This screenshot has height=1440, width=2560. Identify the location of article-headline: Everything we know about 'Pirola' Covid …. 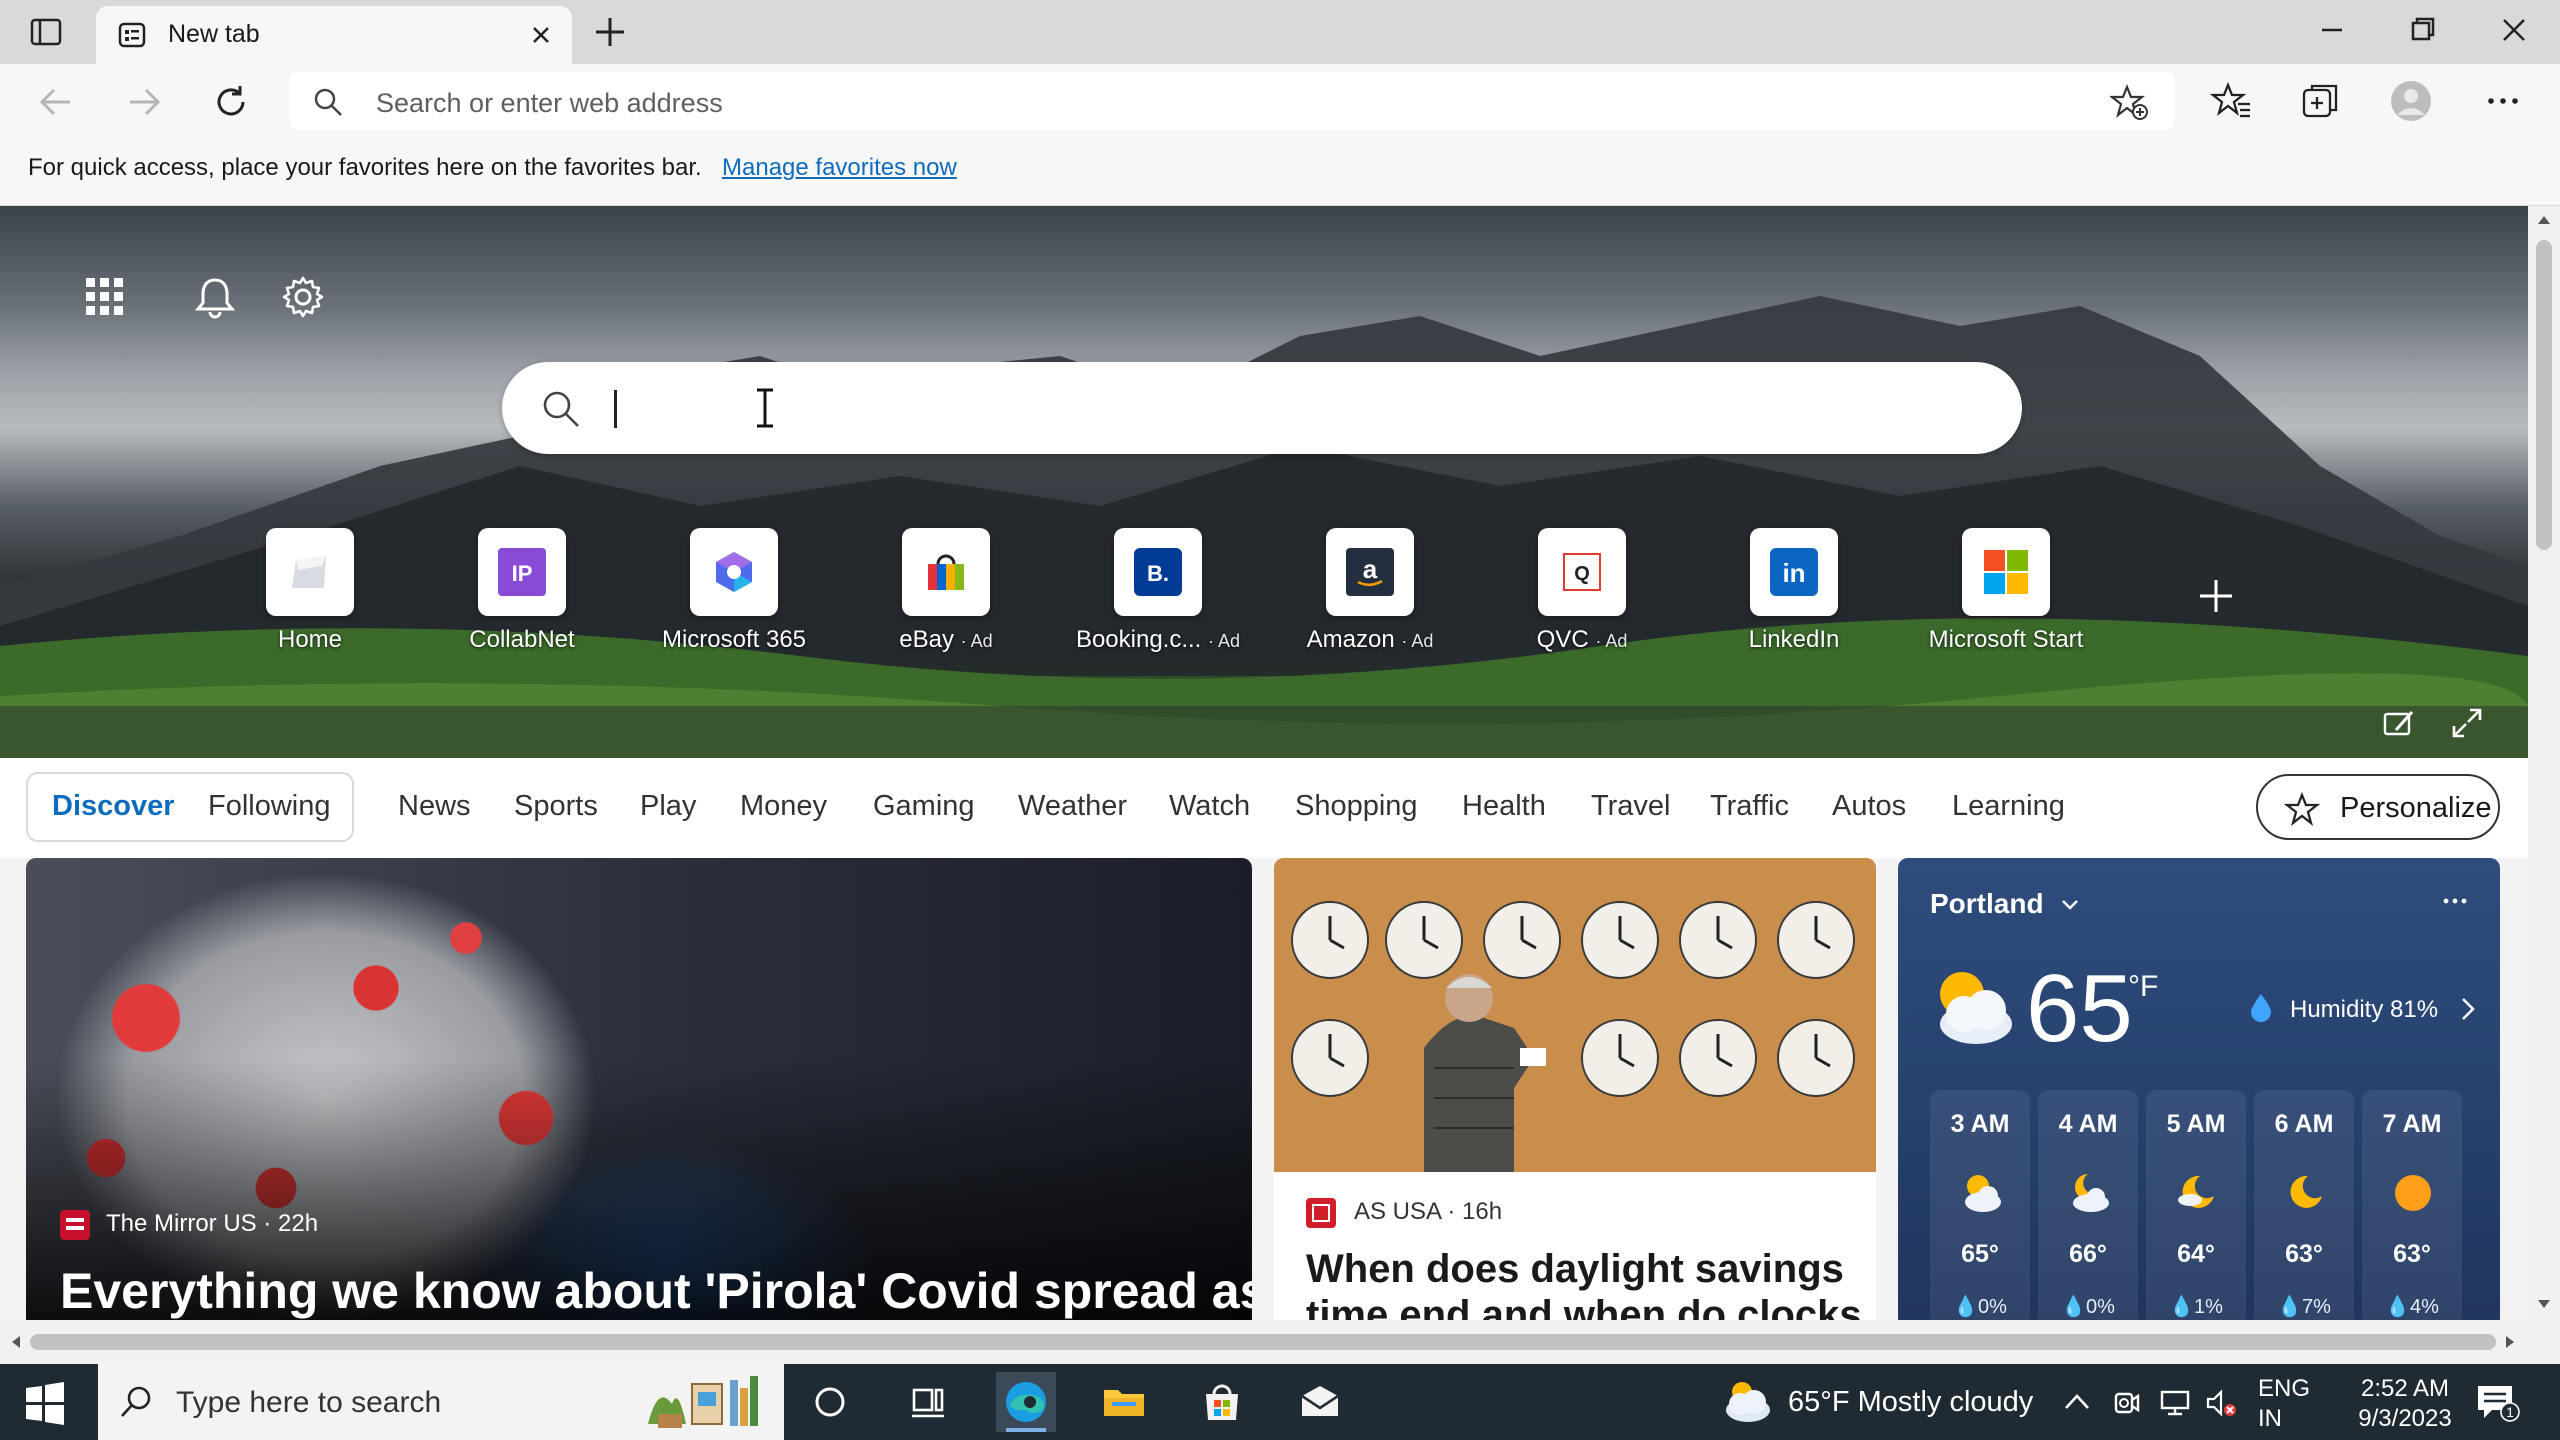
(656, 1291).